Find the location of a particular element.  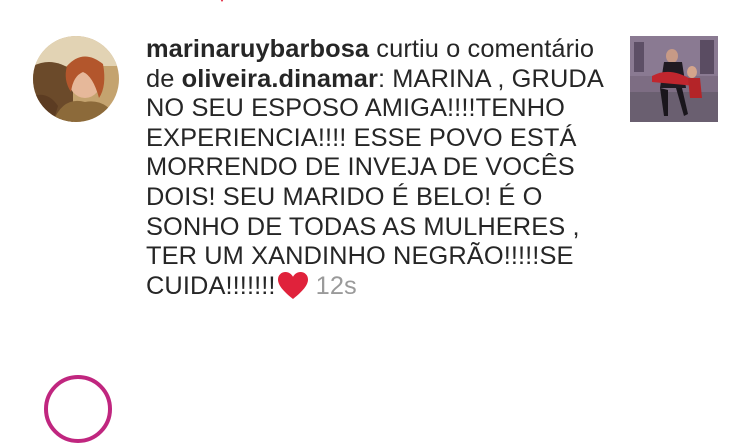

next-story-avatar-ring is located at coordinates (78, 409).